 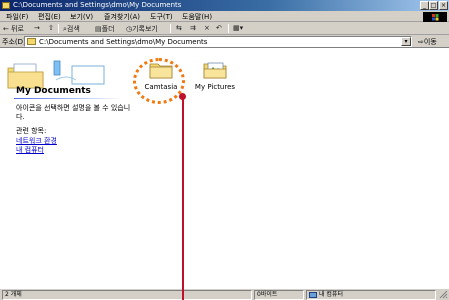 I want to click on menu-file: 파일(F), so click(x=17, y=17).